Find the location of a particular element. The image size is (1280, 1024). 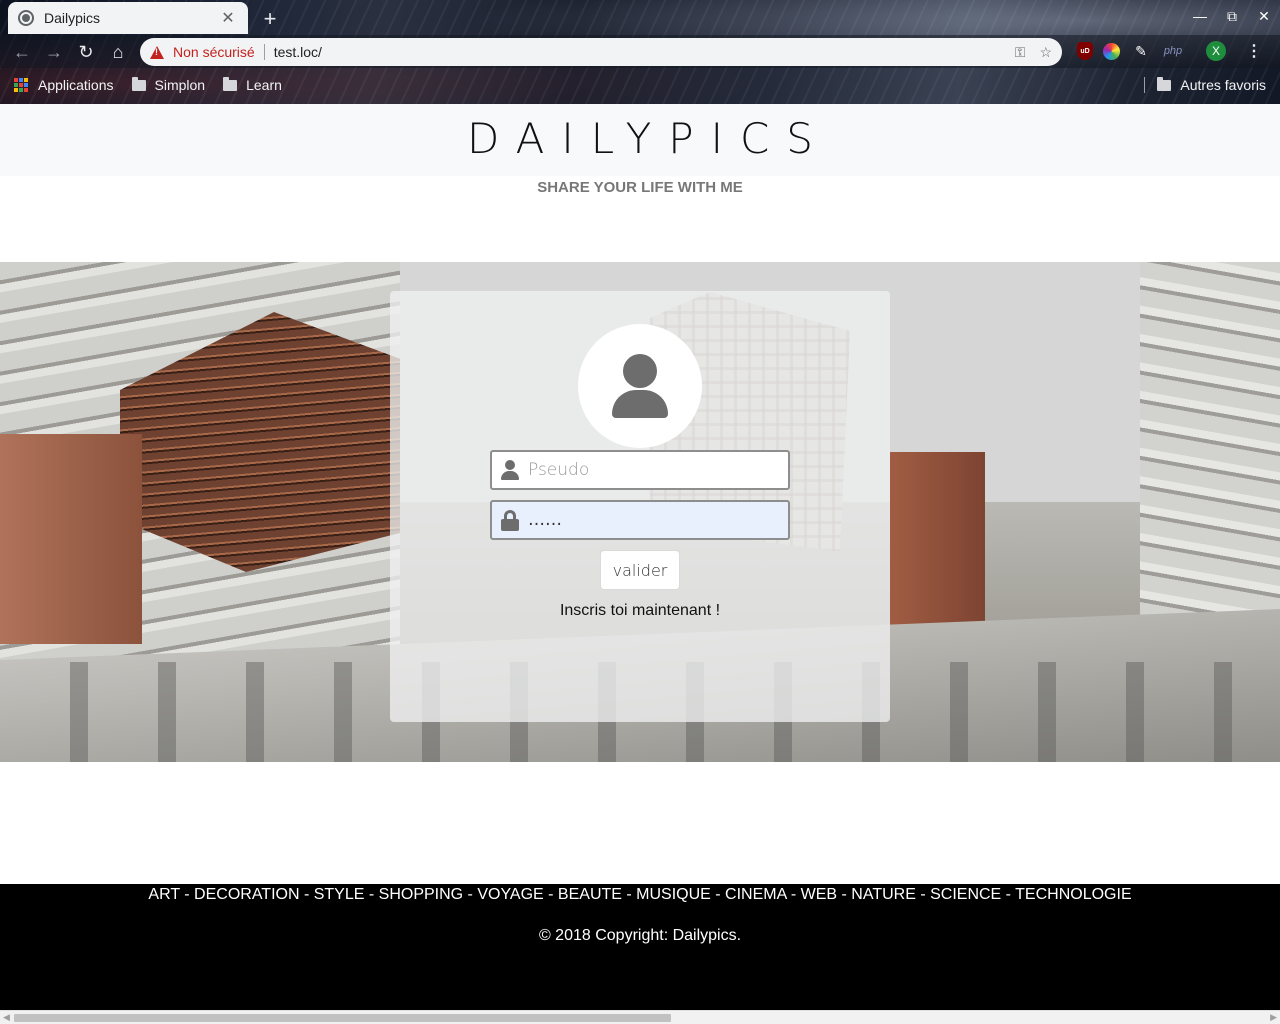

color-picker-icon is located at coordinates (1111, 51).